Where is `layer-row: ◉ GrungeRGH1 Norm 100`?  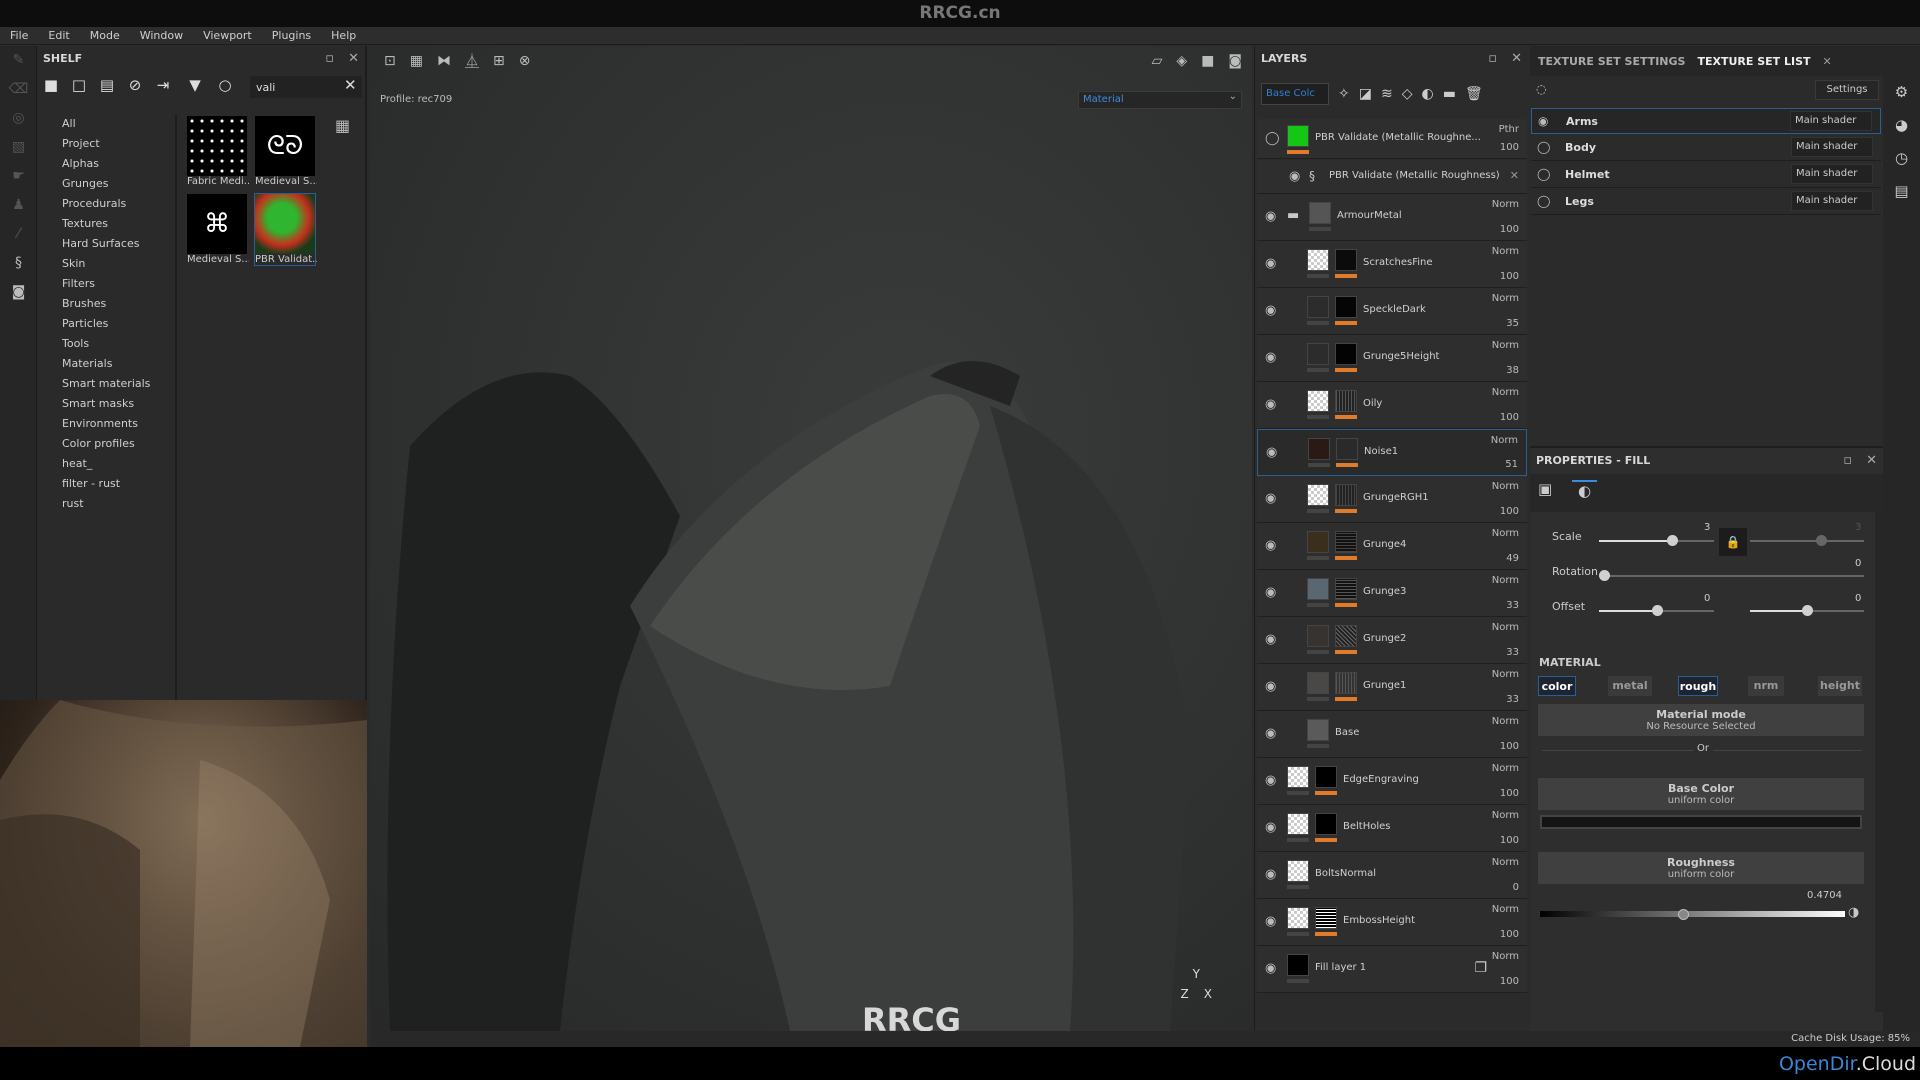 layer-row: ◉ GrungeRGH1 Norm 100 is located at coordinates (1392, 499).